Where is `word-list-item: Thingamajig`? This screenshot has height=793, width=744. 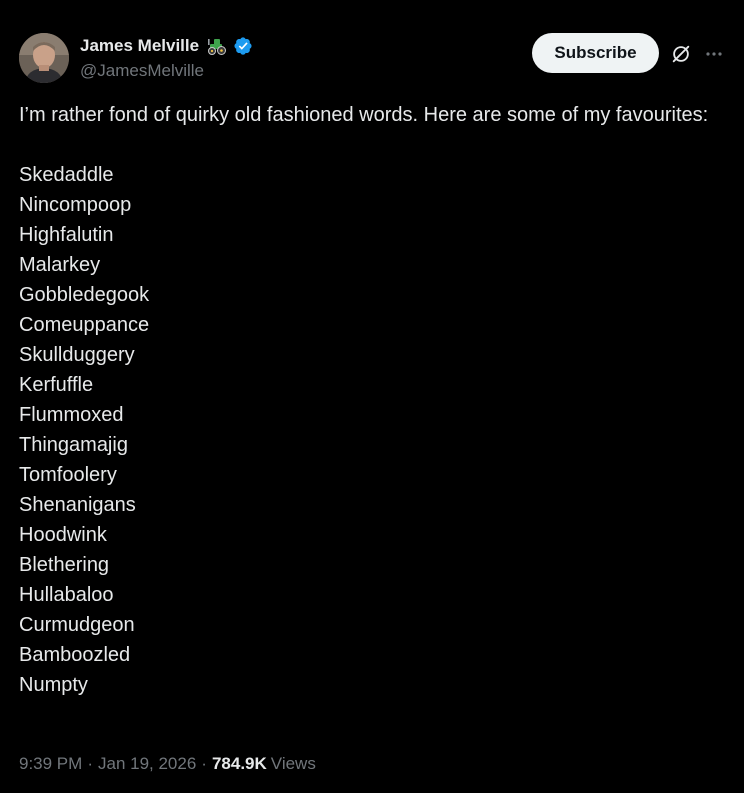
word-list-item: Thingamajig is located at coordinates (73, 445).